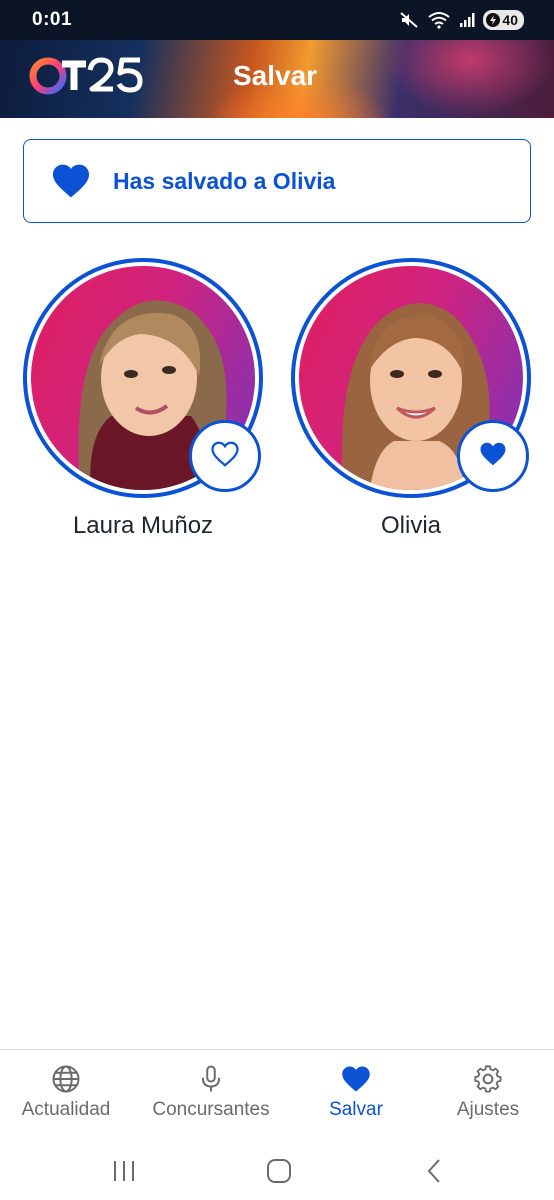 Image resolution: width=554 pixels, height=1200 pixels. I want to click on saved-banner: Has salvado a Olivia, so click(277, 181).